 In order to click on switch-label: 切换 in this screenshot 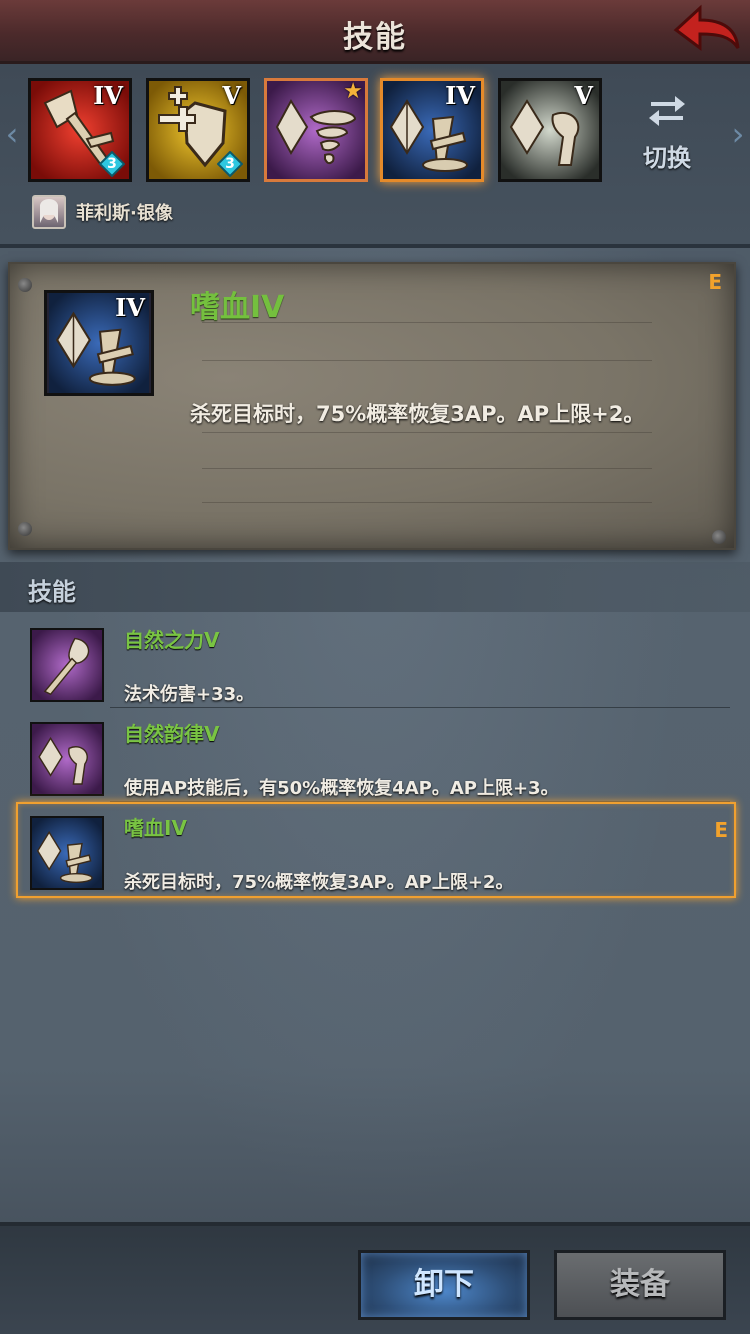, I will do `click(667, 158)`.